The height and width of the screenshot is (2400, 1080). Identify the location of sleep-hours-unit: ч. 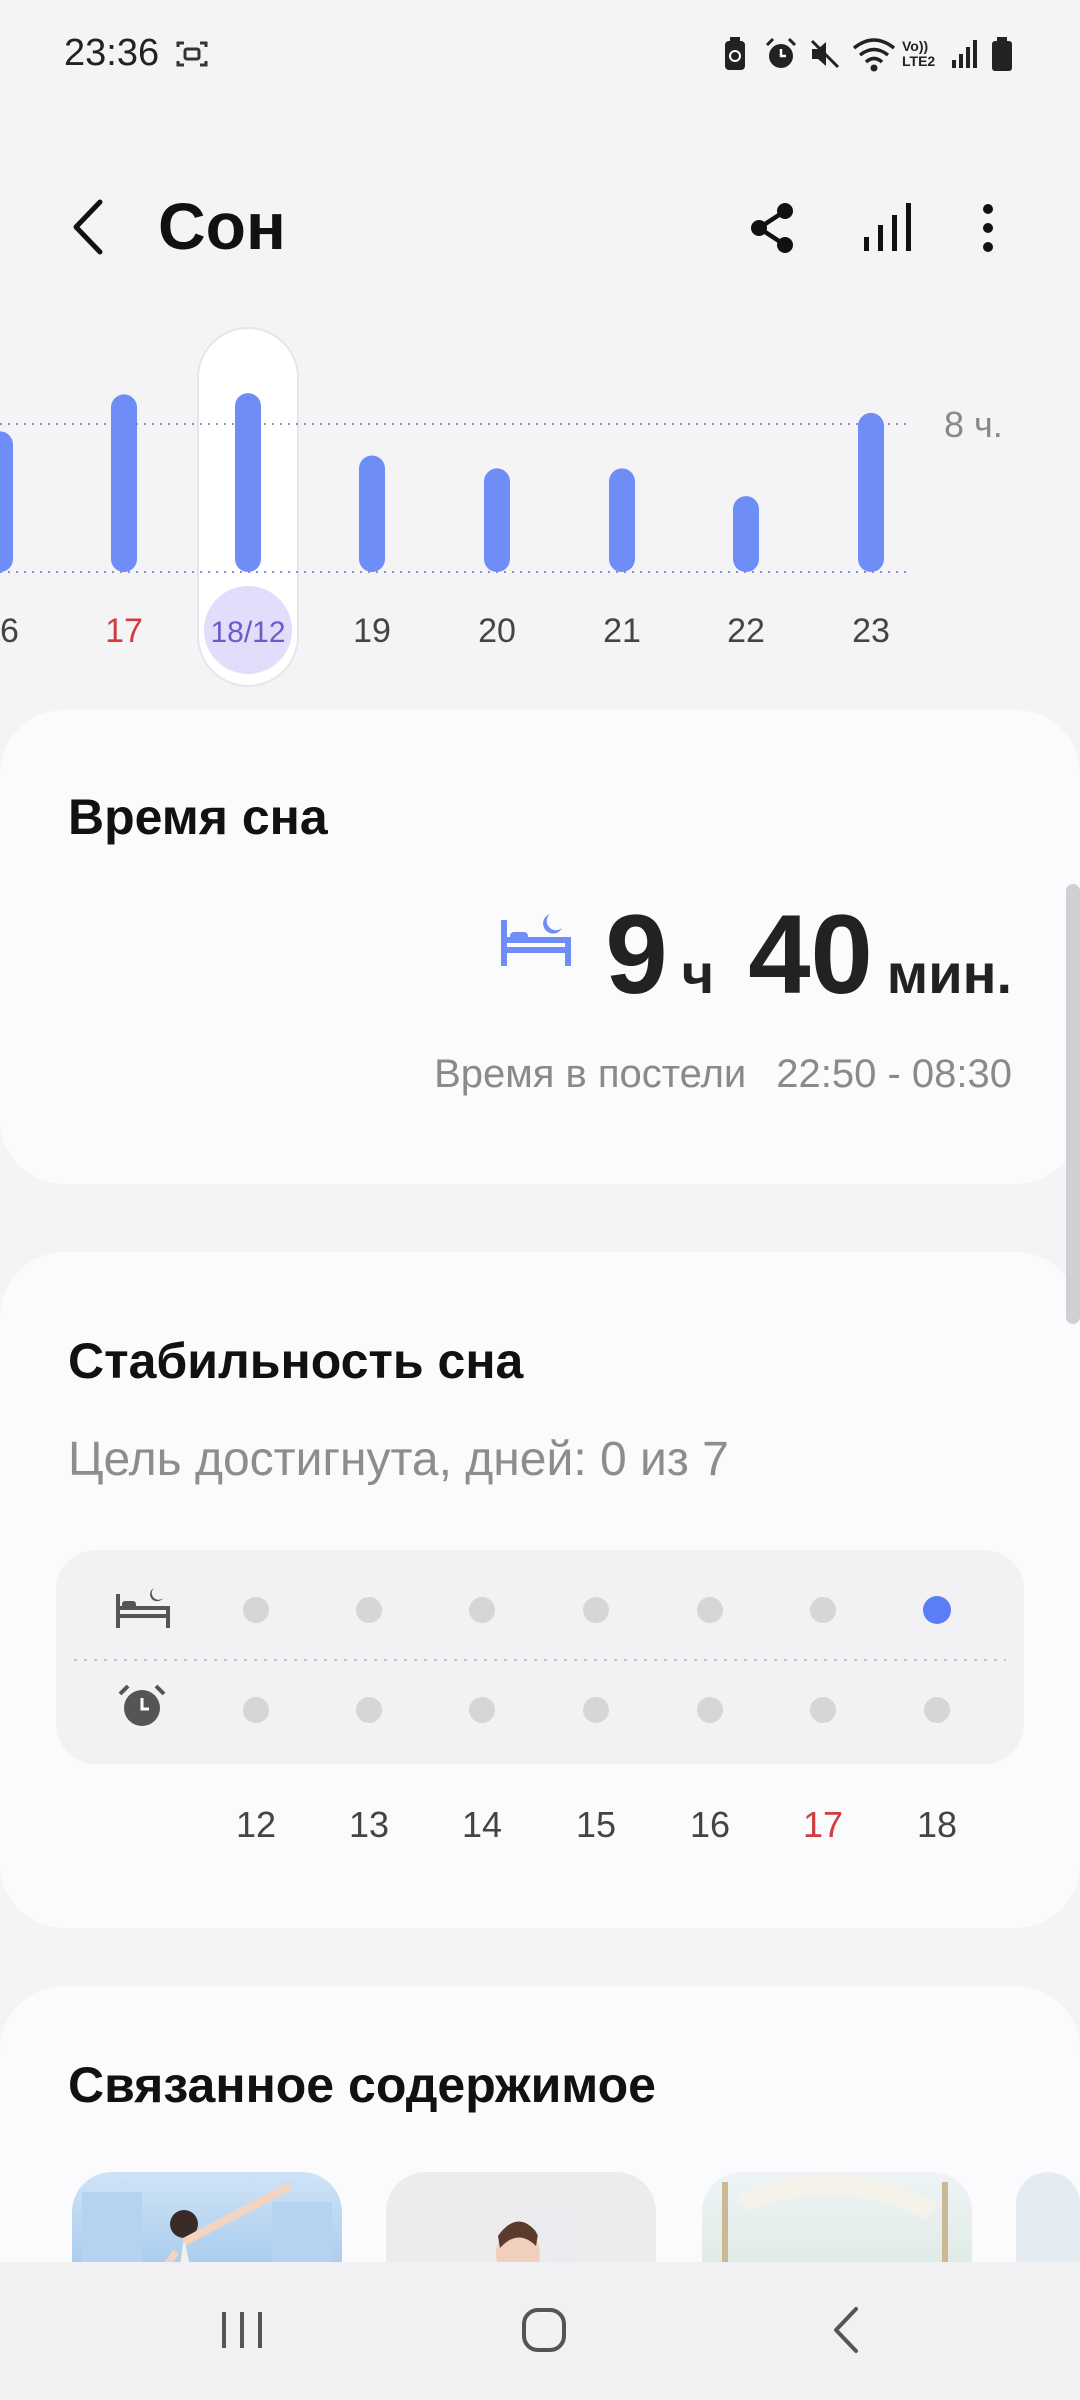
(698, 973).